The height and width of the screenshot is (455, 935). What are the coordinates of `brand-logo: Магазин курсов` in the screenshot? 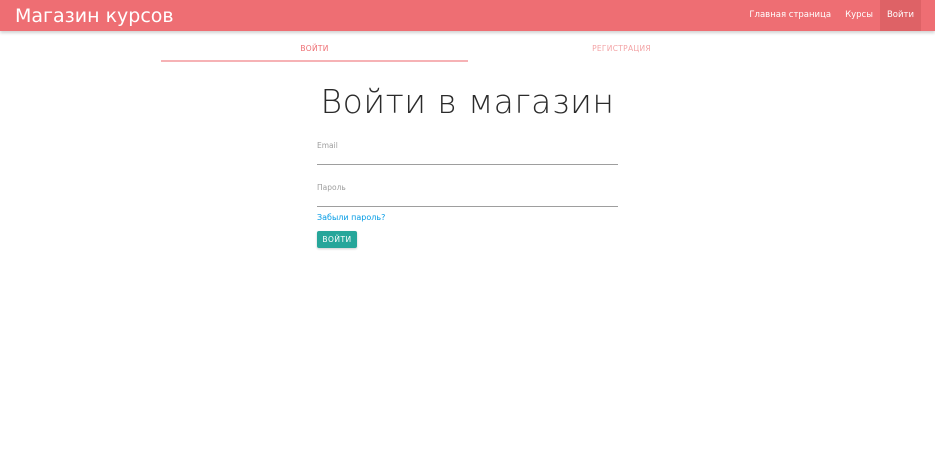 It's located at (94, 16).